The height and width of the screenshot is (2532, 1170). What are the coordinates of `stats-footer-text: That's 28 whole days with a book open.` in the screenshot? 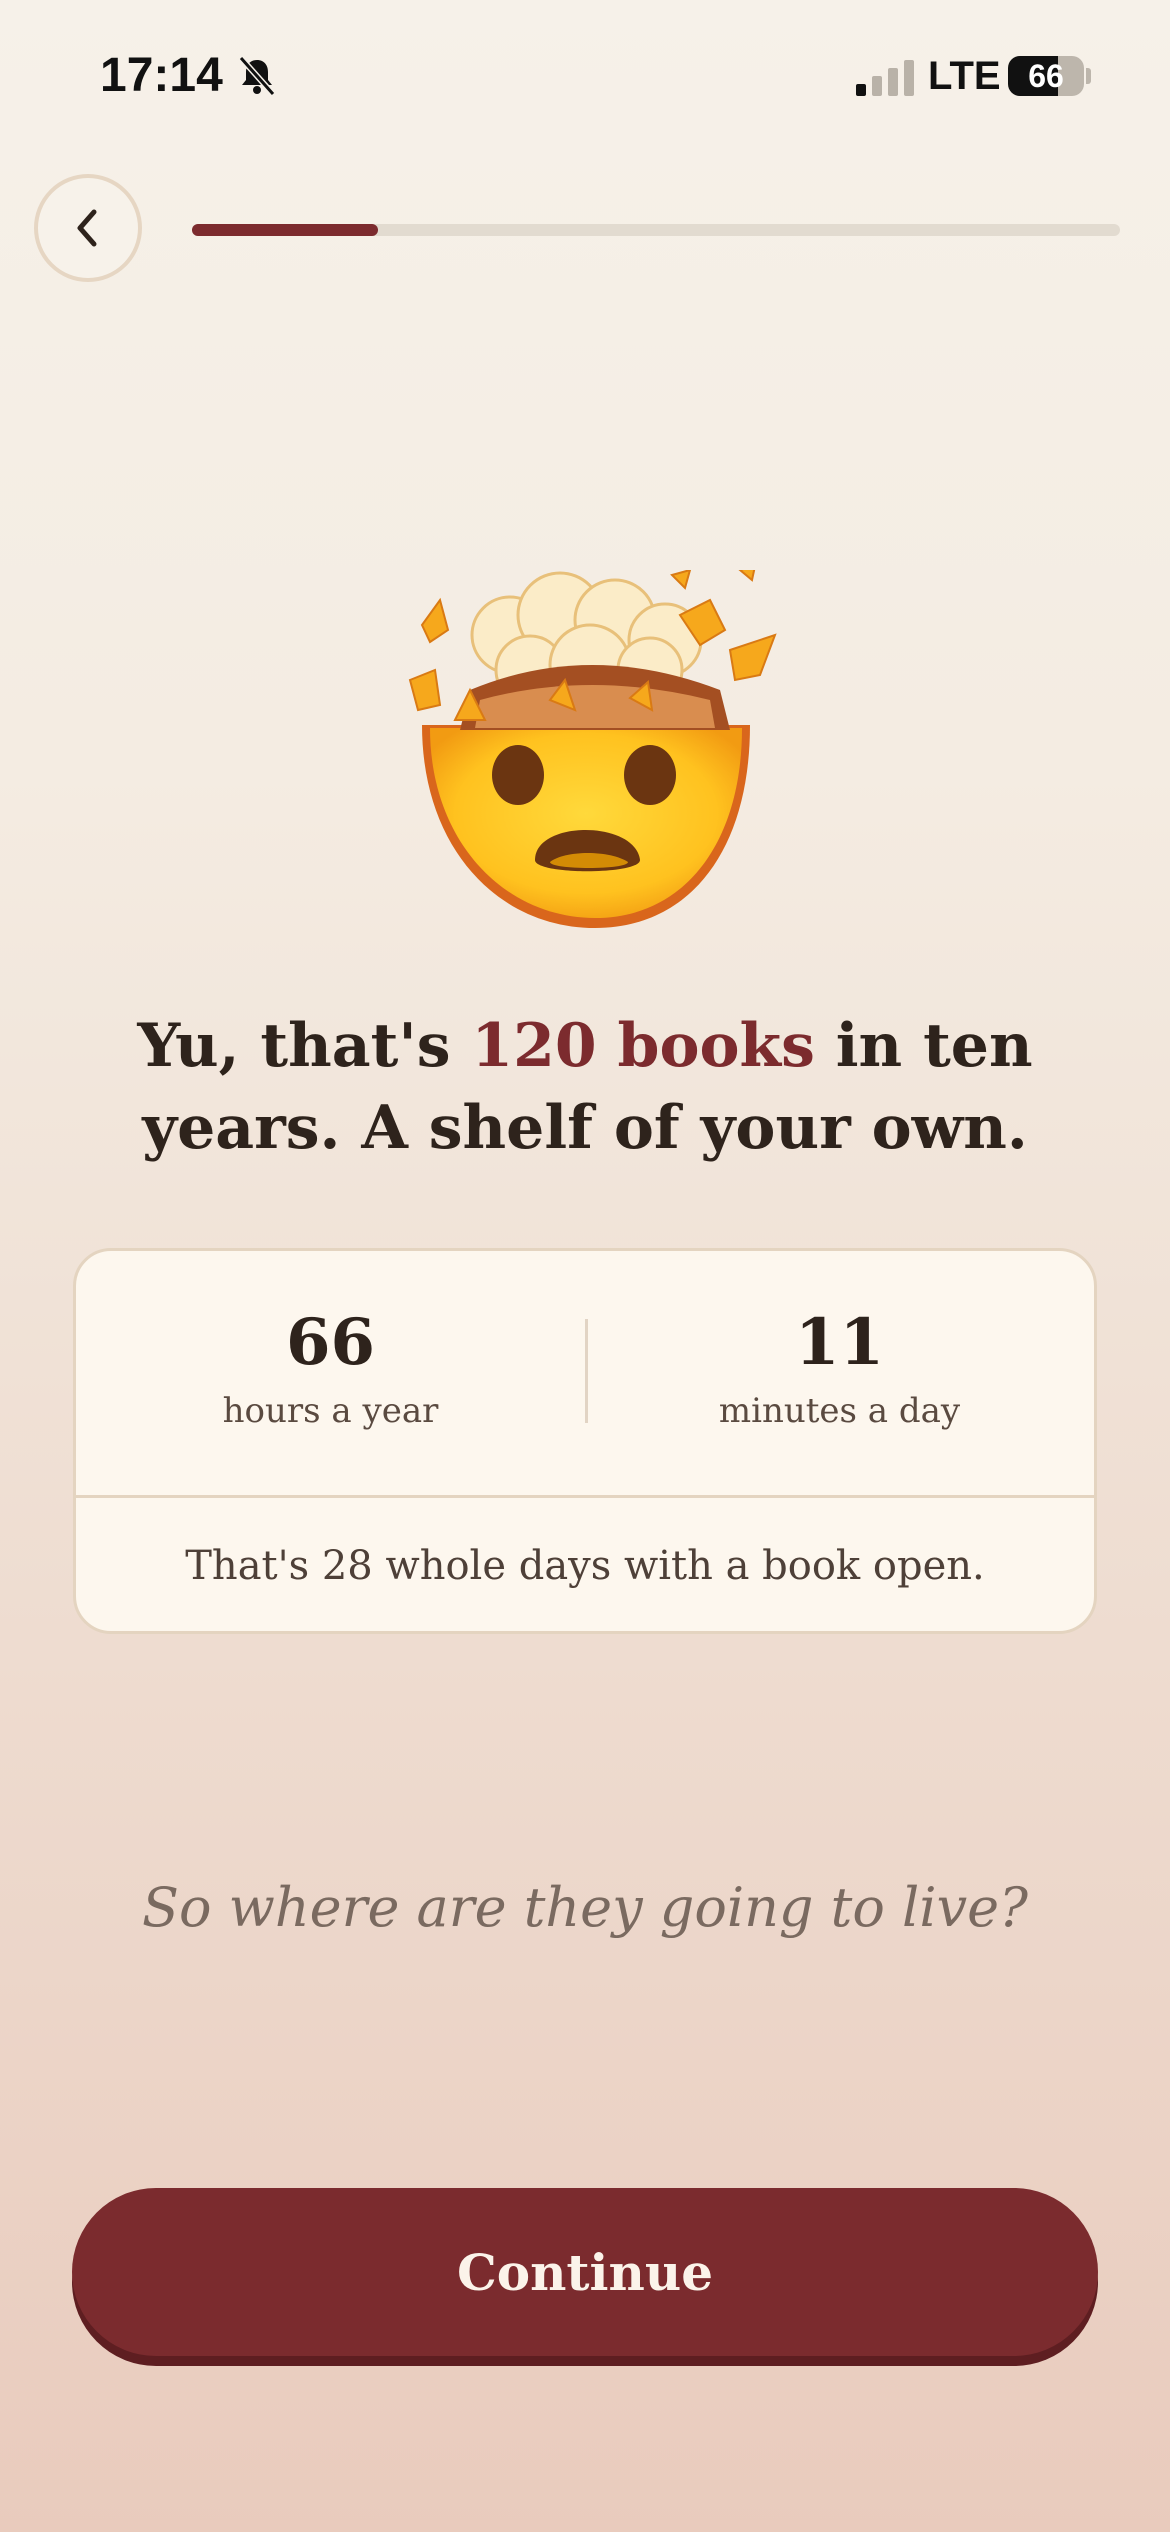 It's located at (585, 1566).